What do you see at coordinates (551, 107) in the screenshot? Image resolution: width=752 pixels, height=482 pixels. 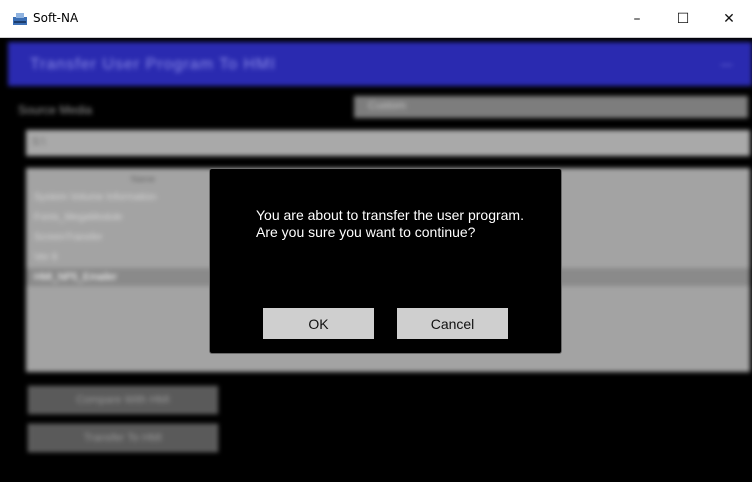 I see `source-media-select: Custom` at bounding box center [551, 107].